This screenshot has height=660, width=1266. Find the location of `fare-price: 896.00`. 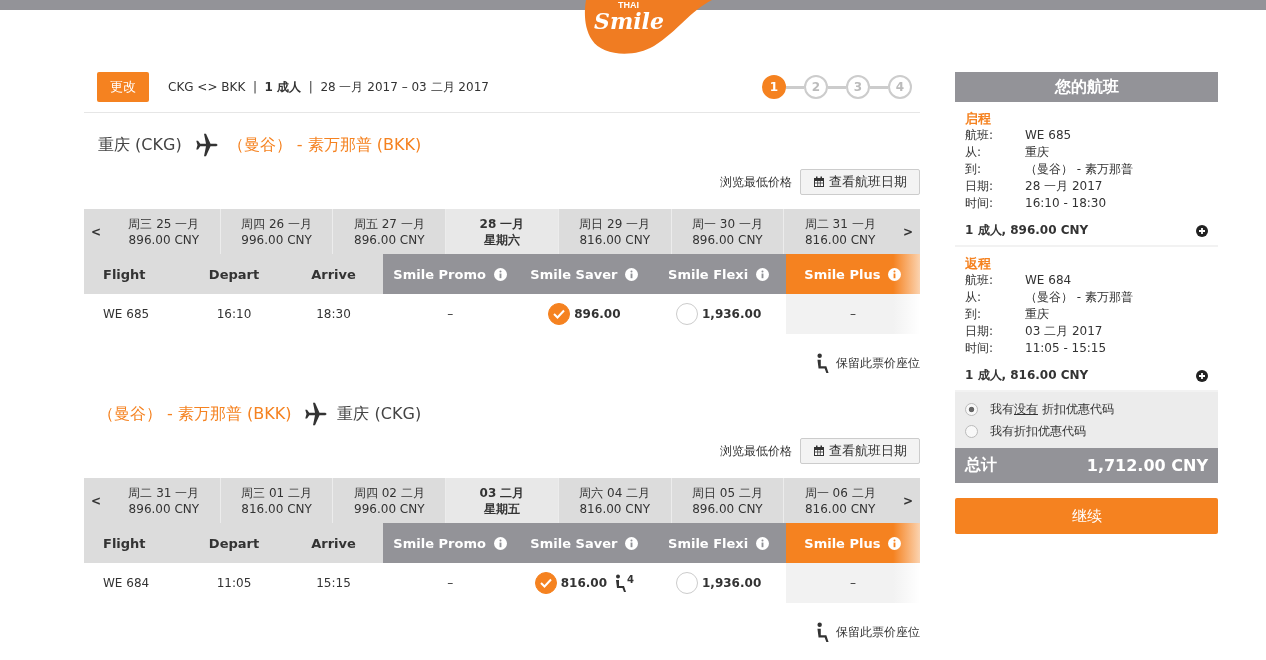

fare-price: 896.00 is located at coordinates (597, 314).